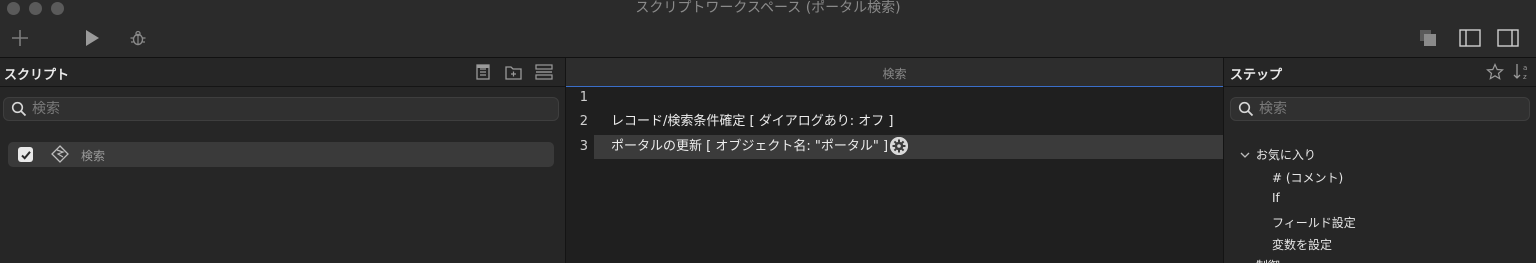 The width and height of the screenshot is (1536, 263). What do you see at coordinates (483, 74) in the screenshot?
I see `new-script-icon` at bounding box center [483, 74].